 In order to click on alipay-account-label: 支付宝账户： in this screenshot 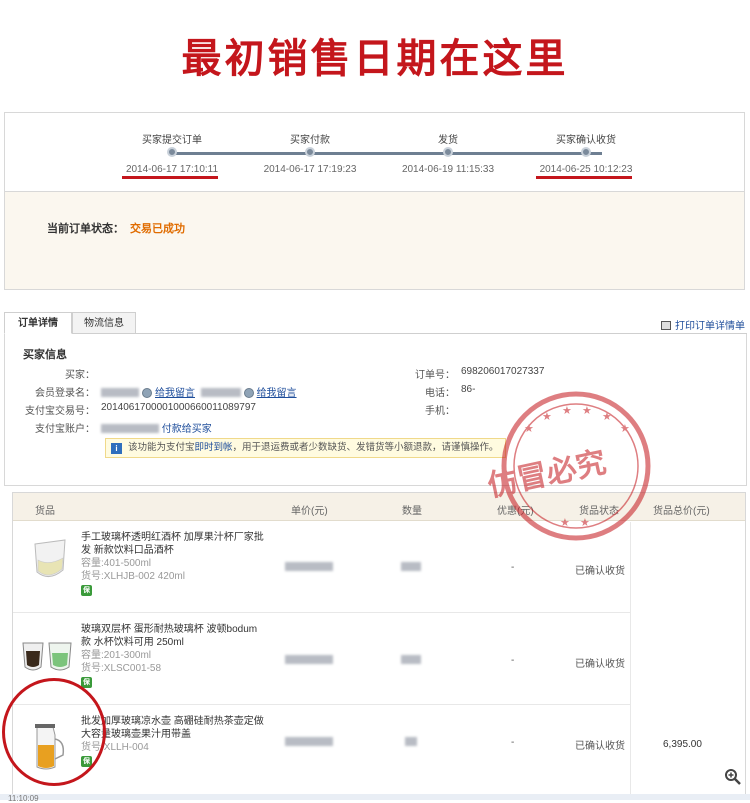, I will do `click(65, 429)`.